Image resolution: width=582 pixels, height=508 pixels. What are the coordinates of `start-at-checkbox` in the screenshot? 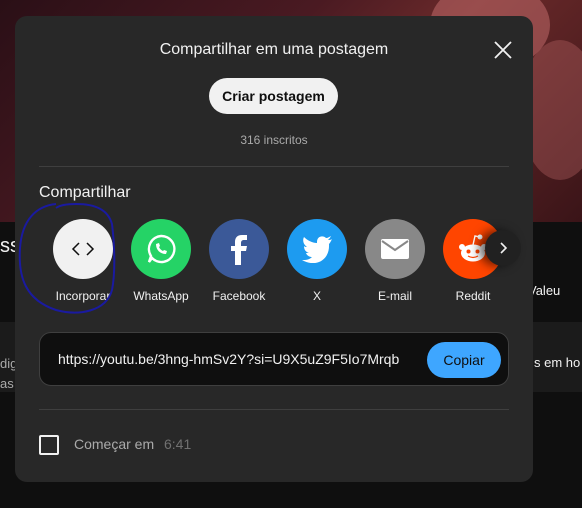 It's located at (49, 445).